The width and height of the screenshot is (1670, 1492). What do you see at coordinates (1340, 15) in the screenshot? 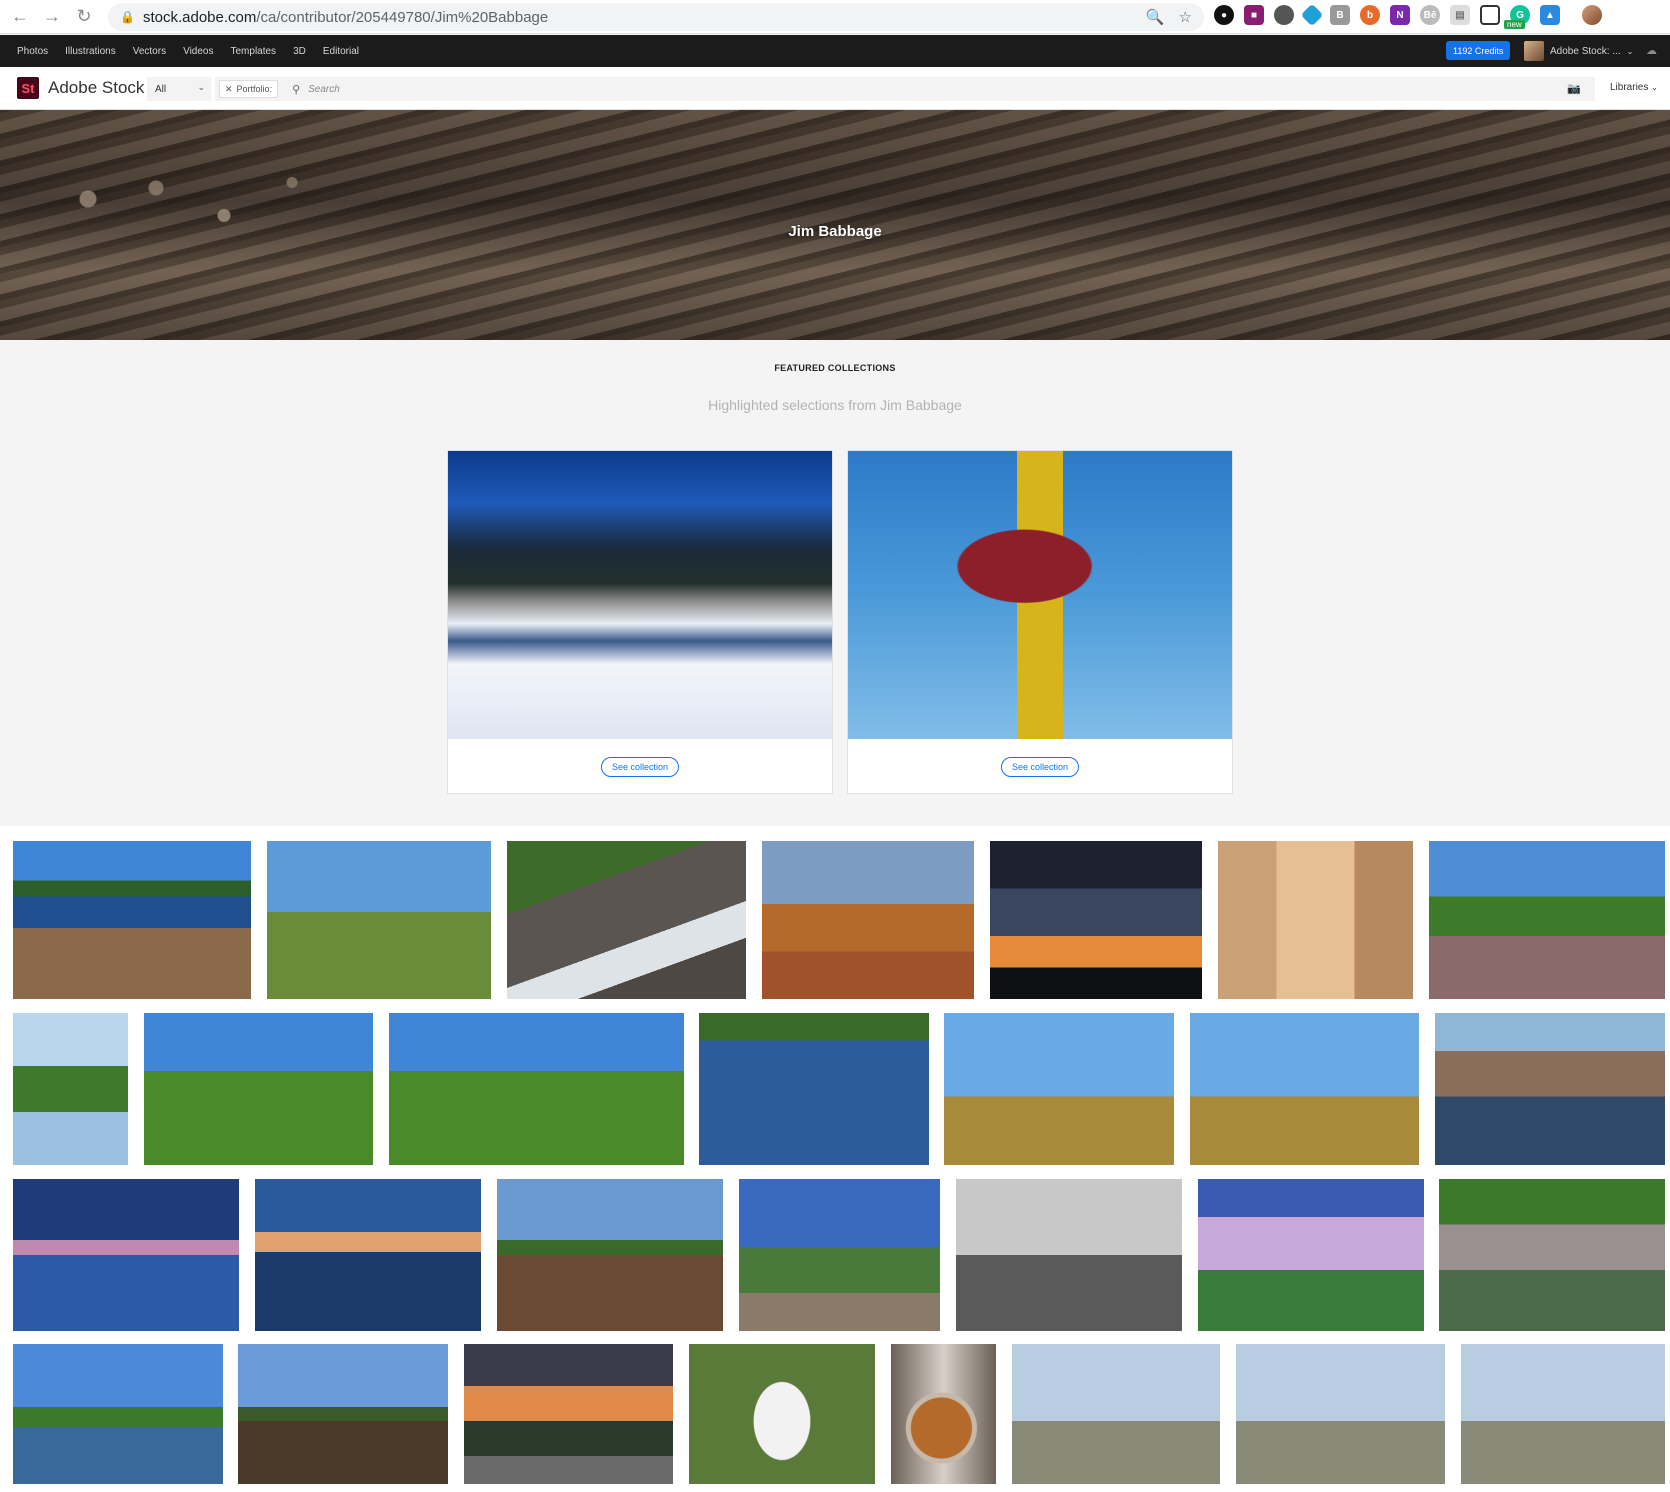
I see `gray-extension-icon: B` at bounding box center [1340, 15].